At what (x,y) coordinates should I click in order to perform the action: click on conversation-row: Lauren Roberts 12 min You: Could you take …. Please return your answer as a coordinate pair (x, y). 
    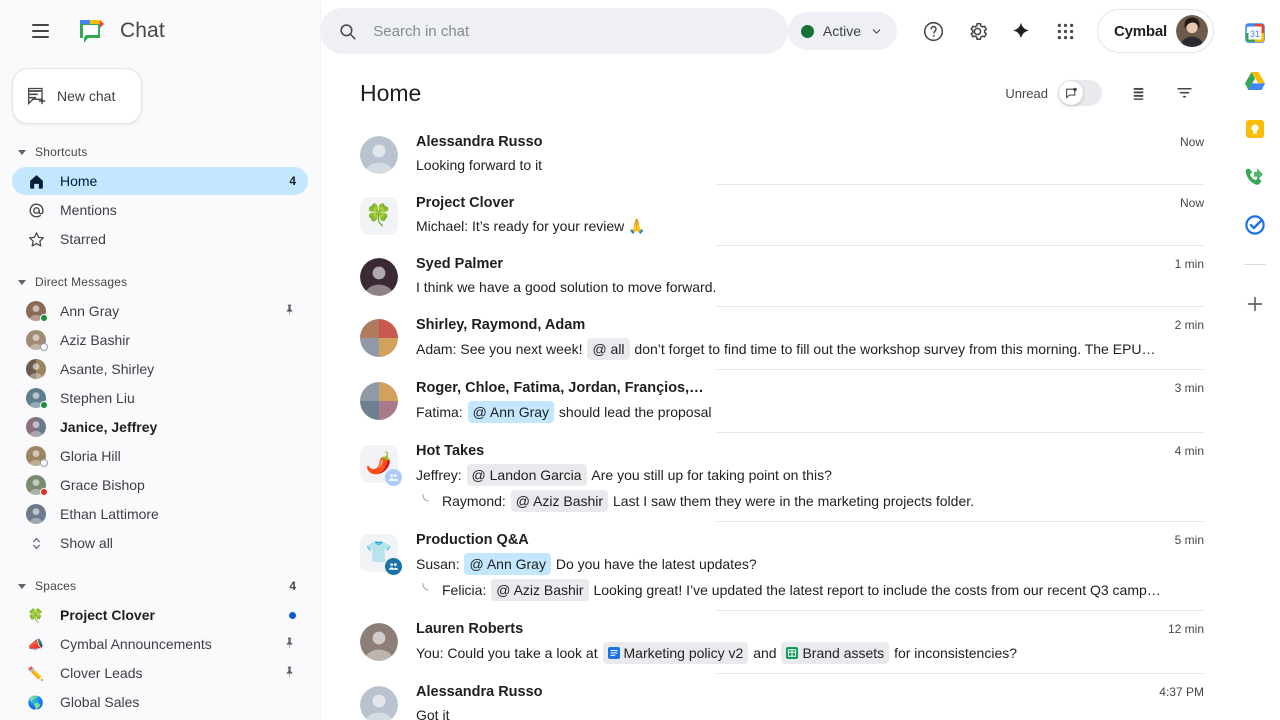
    Looking at the image, I should click on (774, 642).